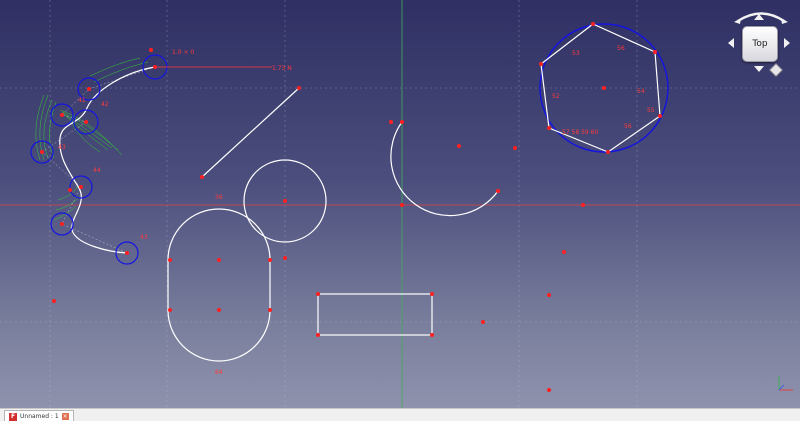 The image size is (800, 421). I want to click on spline-curvature-comb, so click(92, 139).